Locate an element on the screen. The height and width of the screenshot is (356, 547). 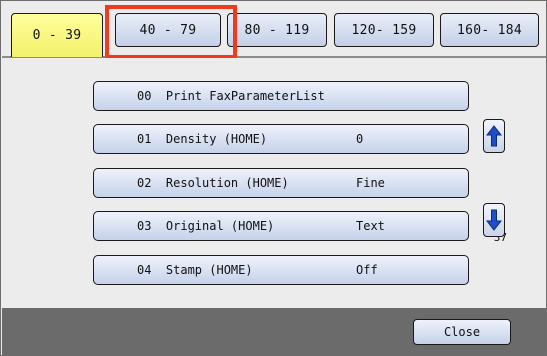
arrow-up-icon is located at coordinates (494, 136).